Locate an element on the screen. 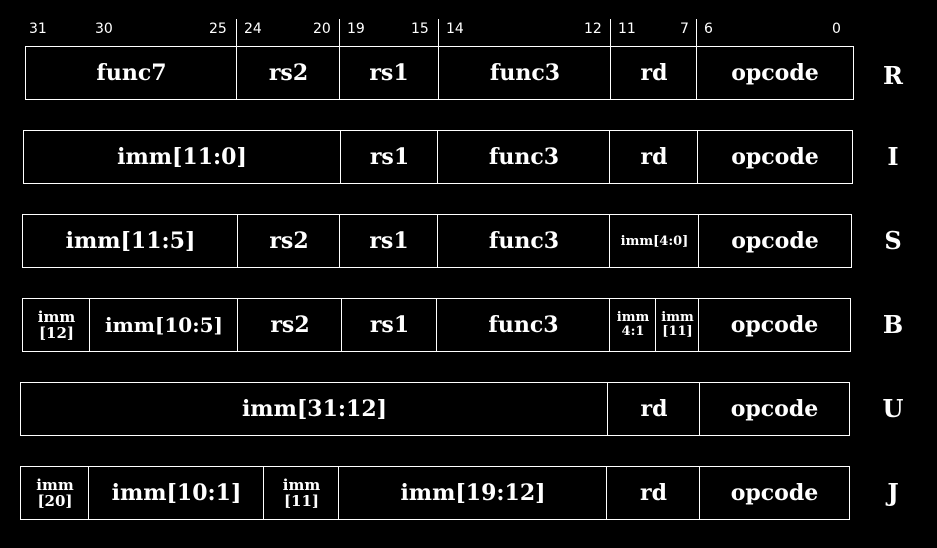  bit-11-label: 11 is located at coordinates (627, 29).